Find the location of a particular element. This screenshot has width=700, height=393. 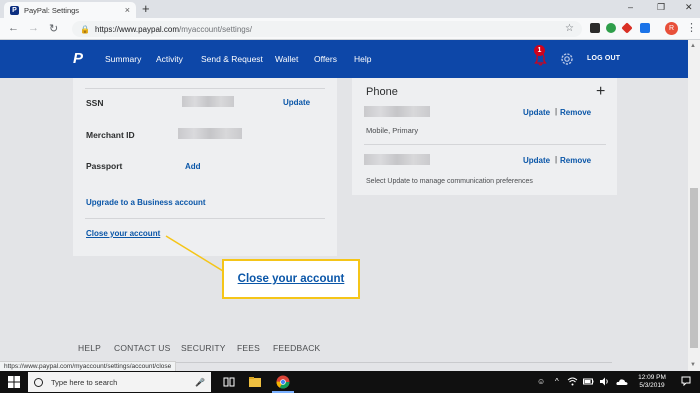

taskbar-search: Type here to search 🎤 is located at coordinates (119, 382).